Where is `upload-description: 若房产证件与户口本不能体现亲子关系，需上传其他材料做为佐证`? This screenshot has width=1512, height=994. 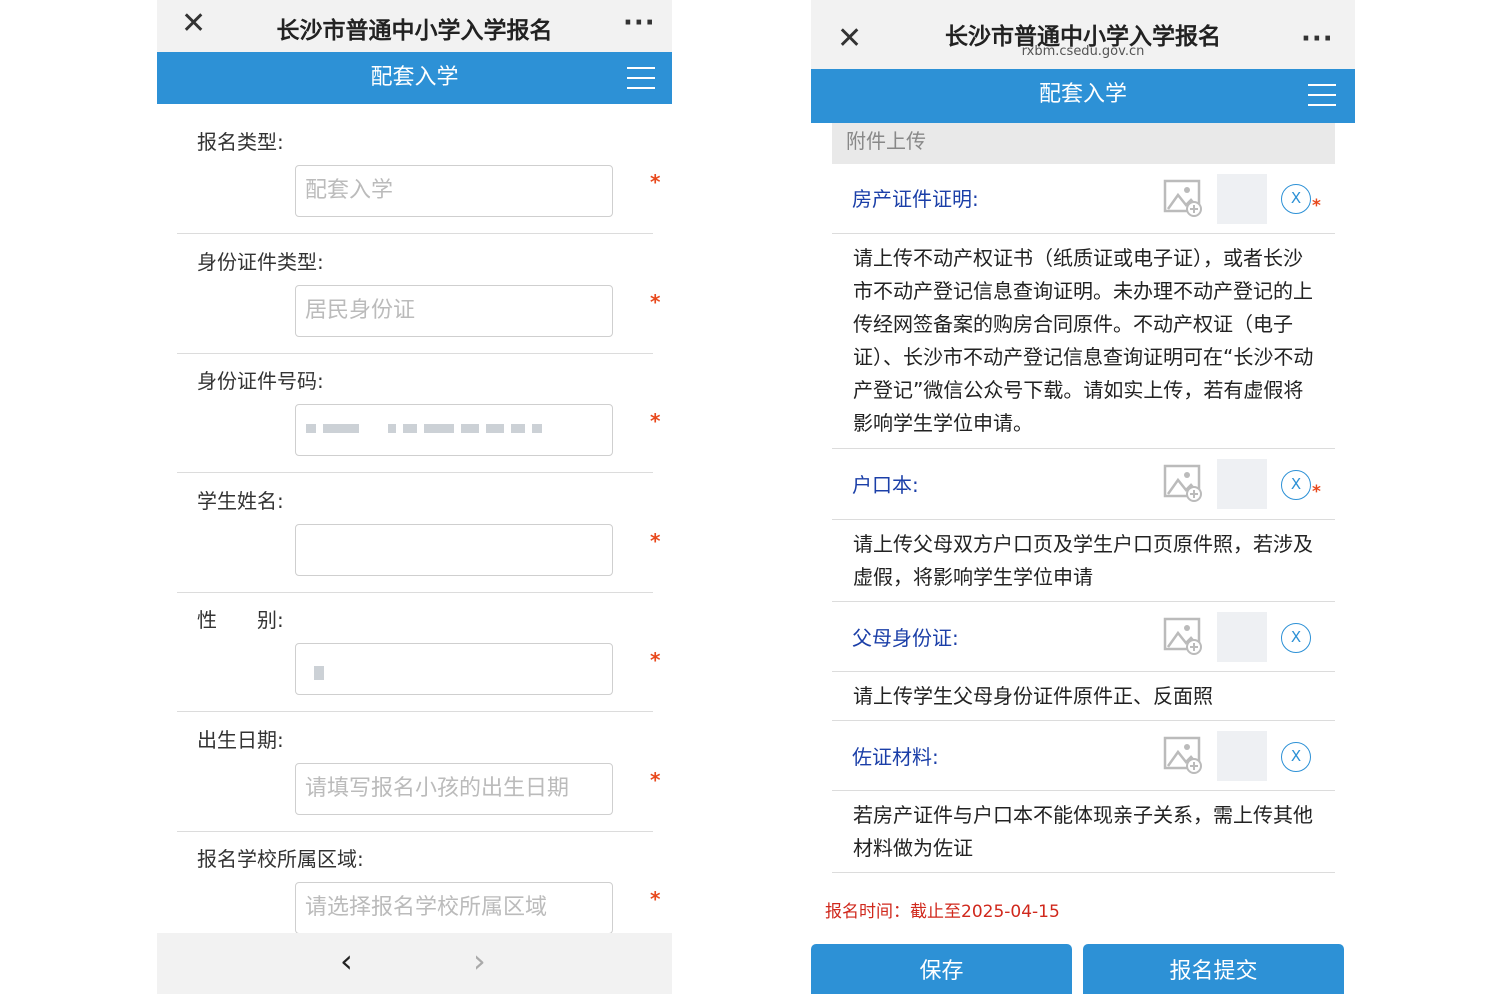
upload-description: 若房产证件与户口本不能体现亲子关系，需上传其他材料做为佐证 is located at coordinates (1083, 832).